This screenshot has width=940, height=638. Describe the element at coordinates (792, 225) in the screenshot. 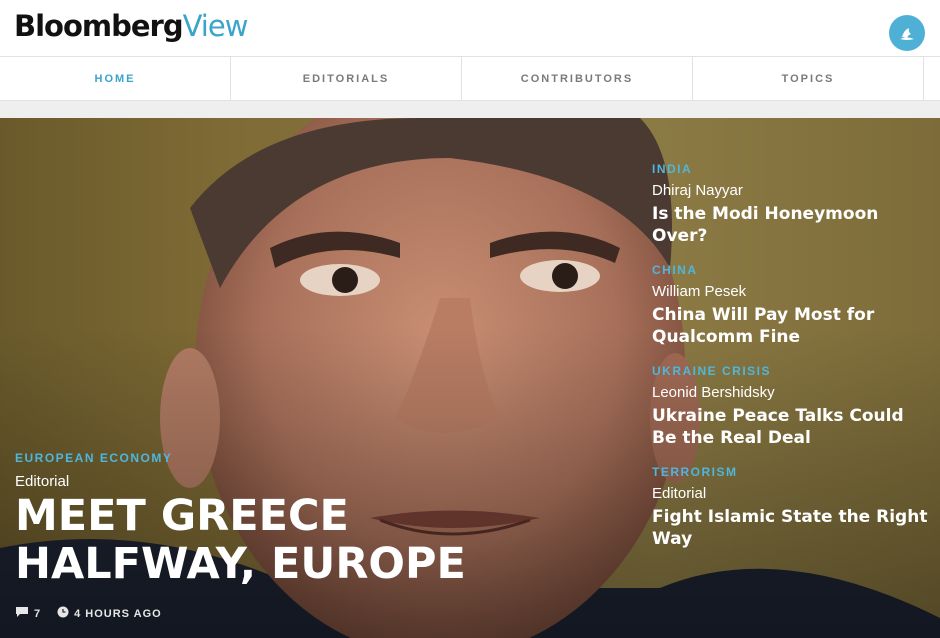

I see `story-title: Is the Modi Honeymoon Over?` at that location.